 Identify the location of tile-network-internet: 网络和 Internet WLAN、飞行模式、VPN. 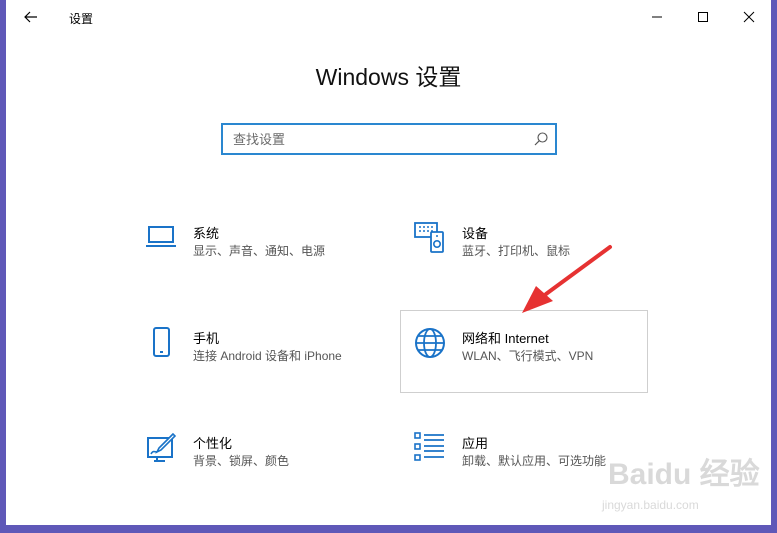
(539, 369).